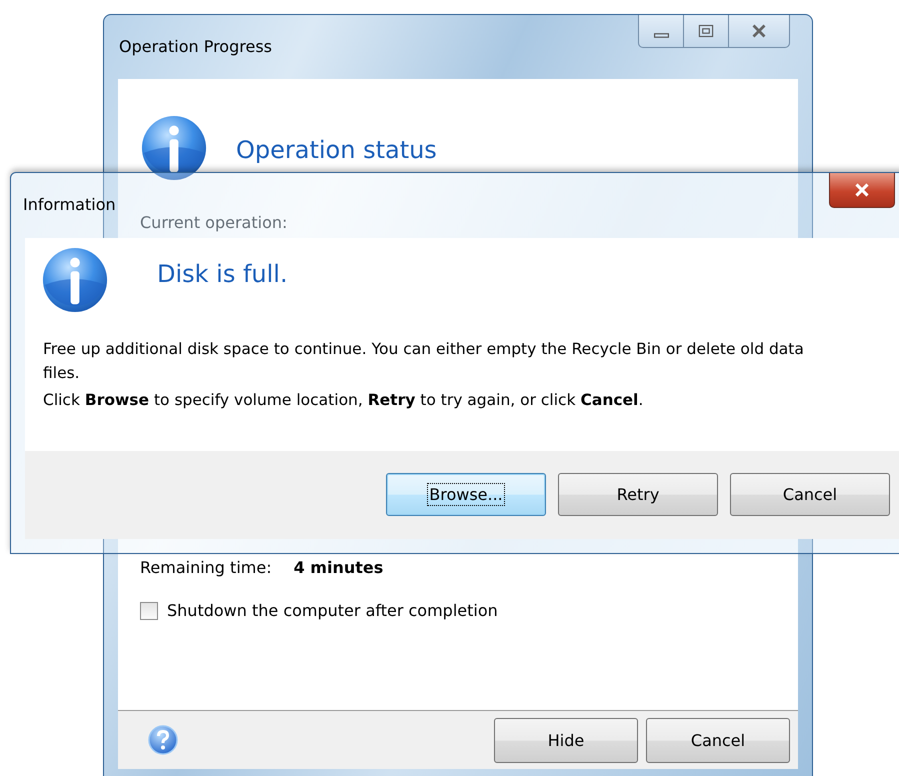 The image size is (899, 776). Describe the element at coordinates (69, 204) in the screenshot. I see `dialog-title: Information` at that location.